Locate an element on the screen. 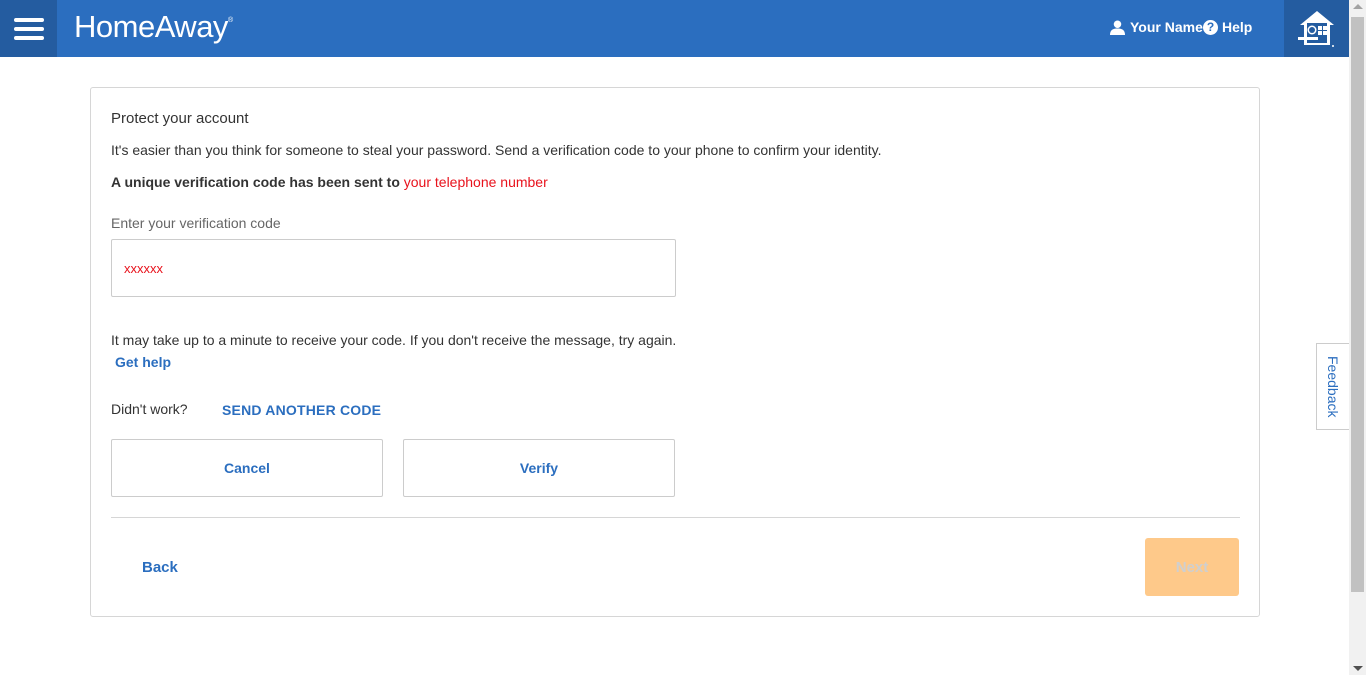  help-link: ? Help is located at coordinates (1227, 27).